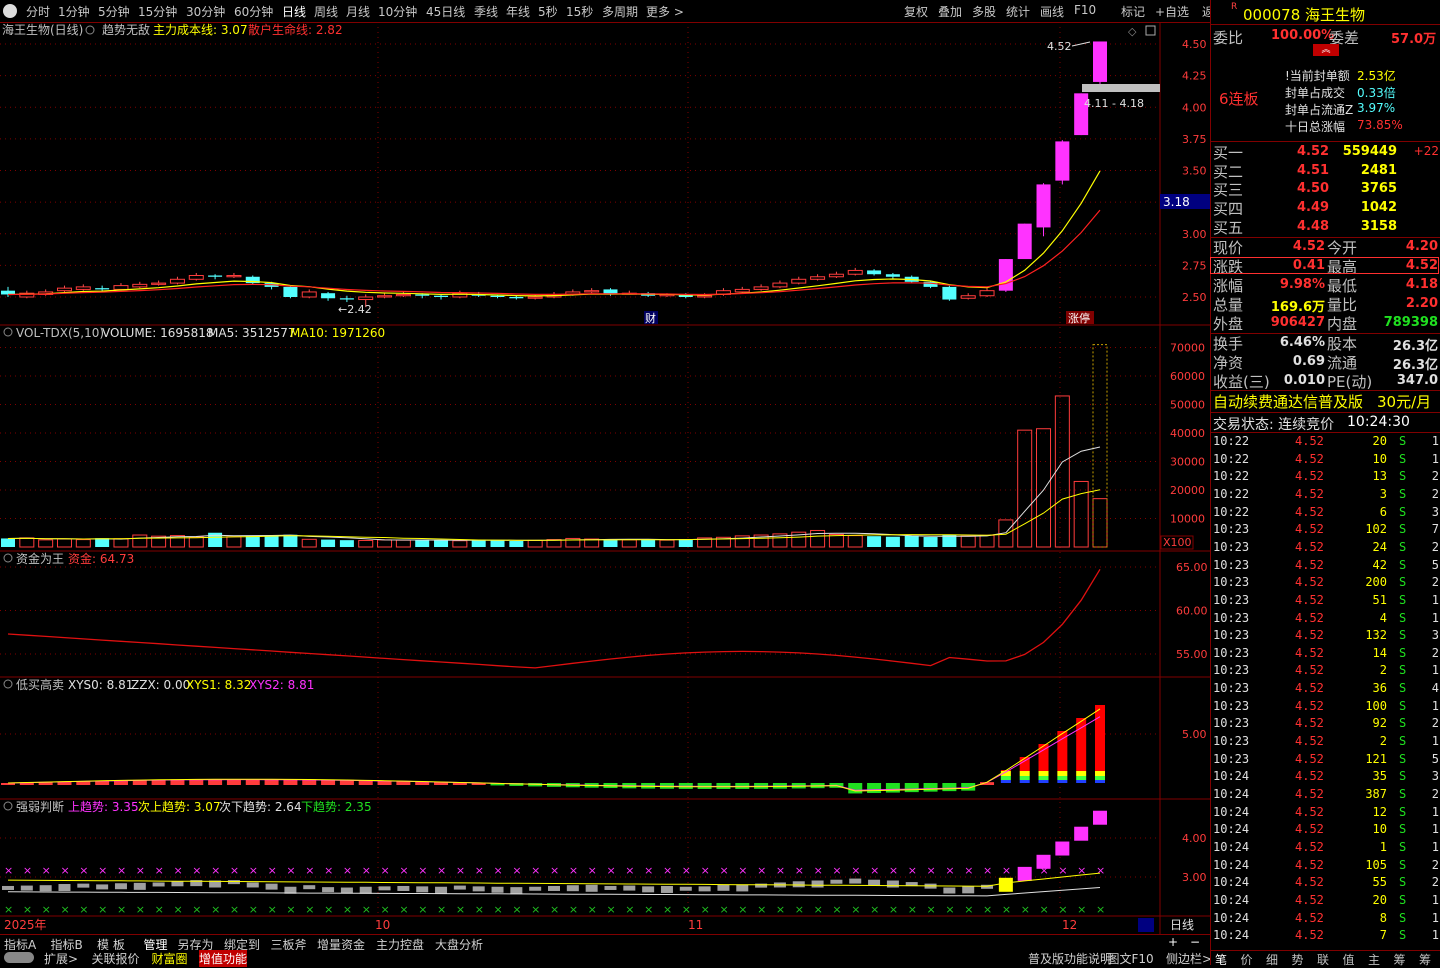 The width and height of the screenshot is (1440, 968). Describe the element at coordinates (294, 11) in the screenshot. I see `period-tab: 日线` at that location.